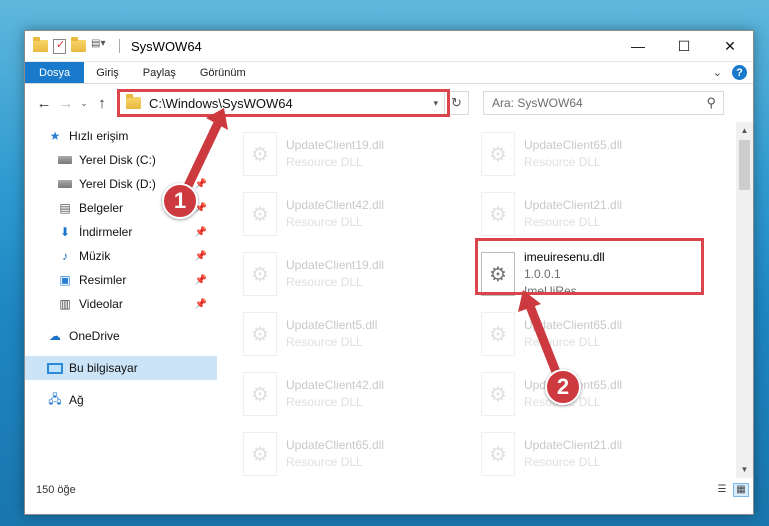 This screenshot has width=769, height=526. Describe the element at coordinates (543, 339) in the screenshot. I see `arrow-to-file` at that location.